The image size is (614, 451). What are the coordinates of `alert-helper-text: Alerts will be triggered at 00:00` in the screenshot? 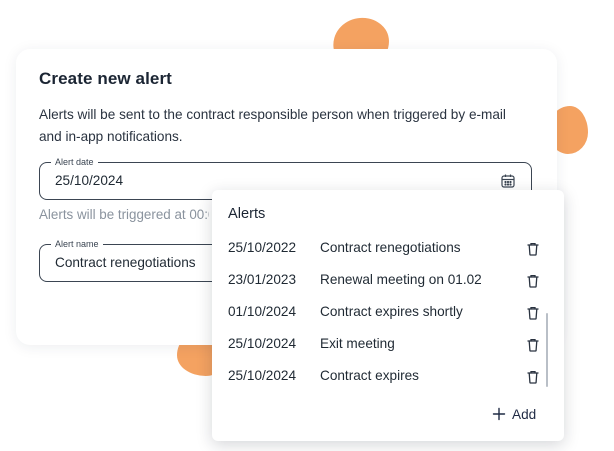 It's located at (124, 214).